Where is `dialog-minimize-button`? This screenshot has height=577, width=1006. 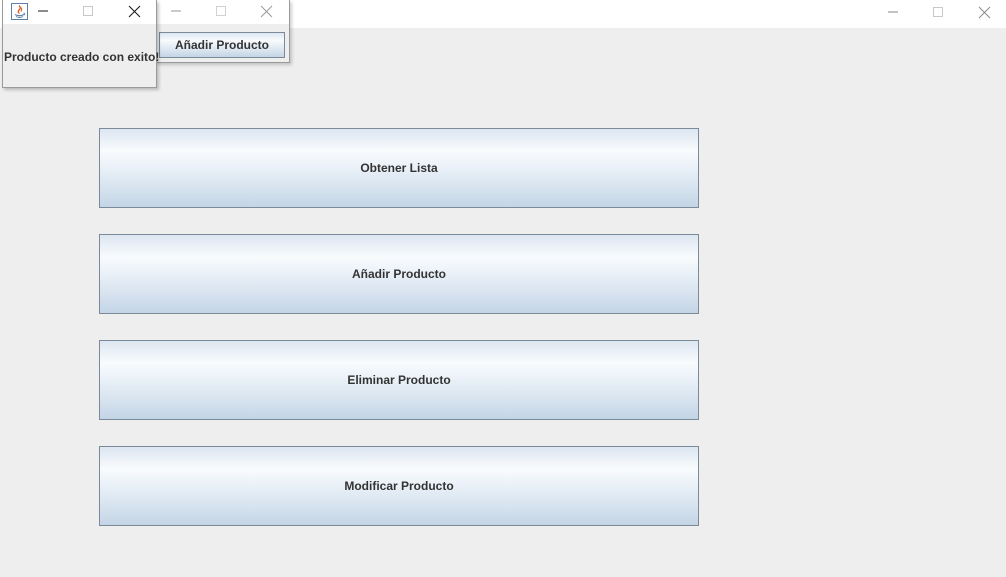
dialog-minimize-button is located at coordinates (43, 11).